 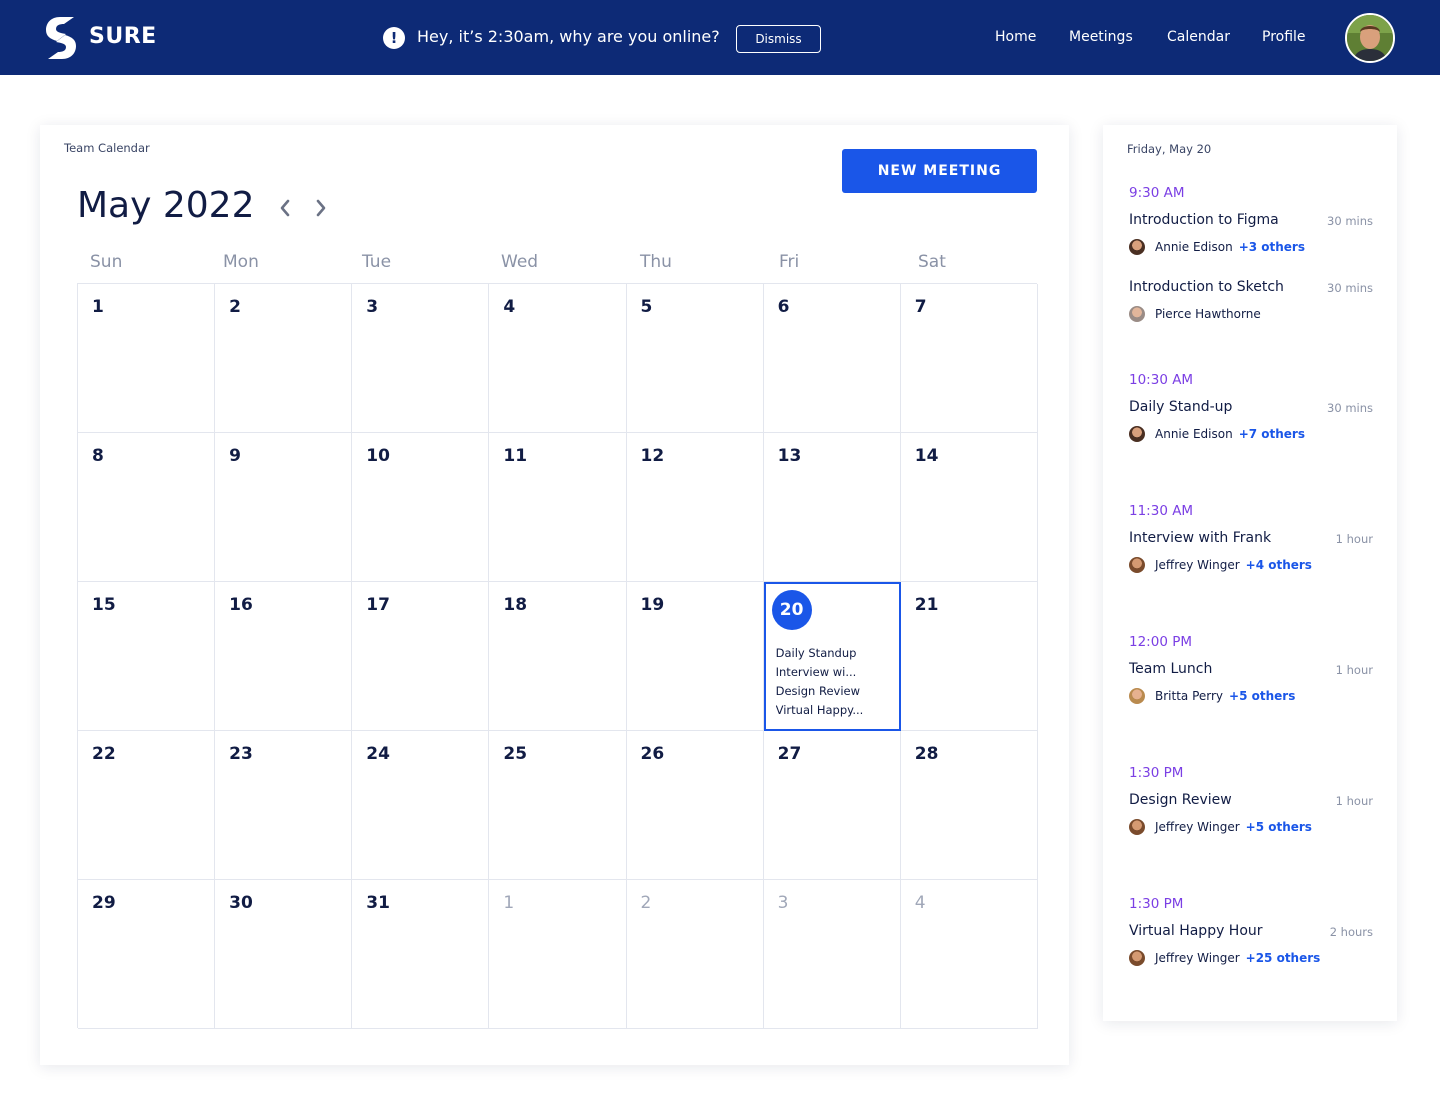 What do you see at coordinates (558, 805) in the screenshot?
I see `day-cell: 25` at bounding box center [558, 805].